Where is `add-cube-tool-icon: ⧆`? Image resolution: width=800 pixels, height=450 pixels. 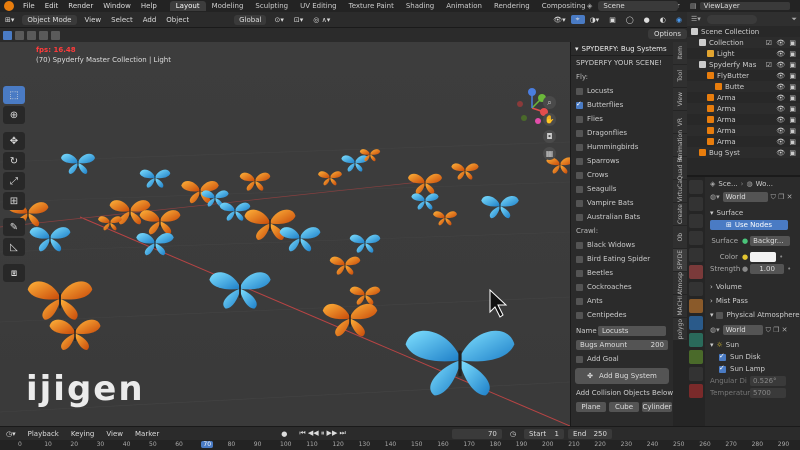 add-cube-tool-icon: ⧆ is located at coordinates (14, 273).